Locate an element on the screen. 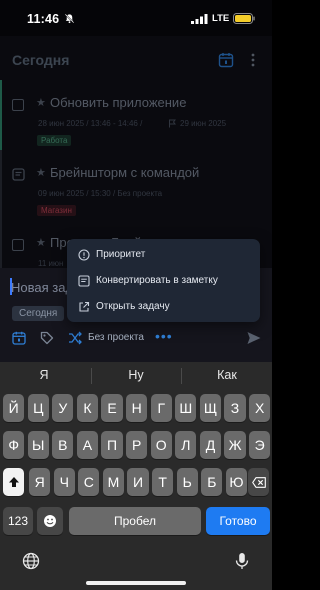 This screenshot has width=320, height=590. letter-key: Л is located at coordinates (186, 445).